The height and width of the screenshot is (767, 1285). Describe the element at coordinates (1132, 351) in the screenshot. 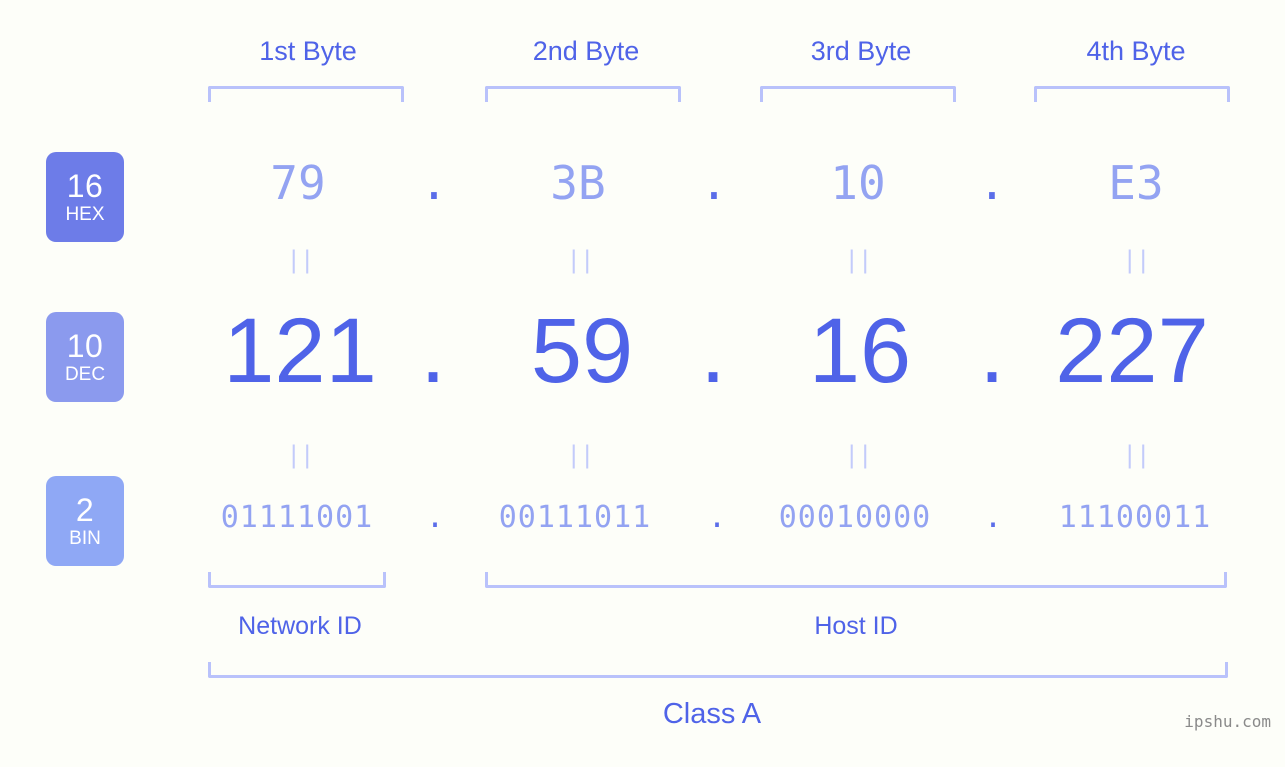

I see `dec-value-byte-4: 227` at that location.